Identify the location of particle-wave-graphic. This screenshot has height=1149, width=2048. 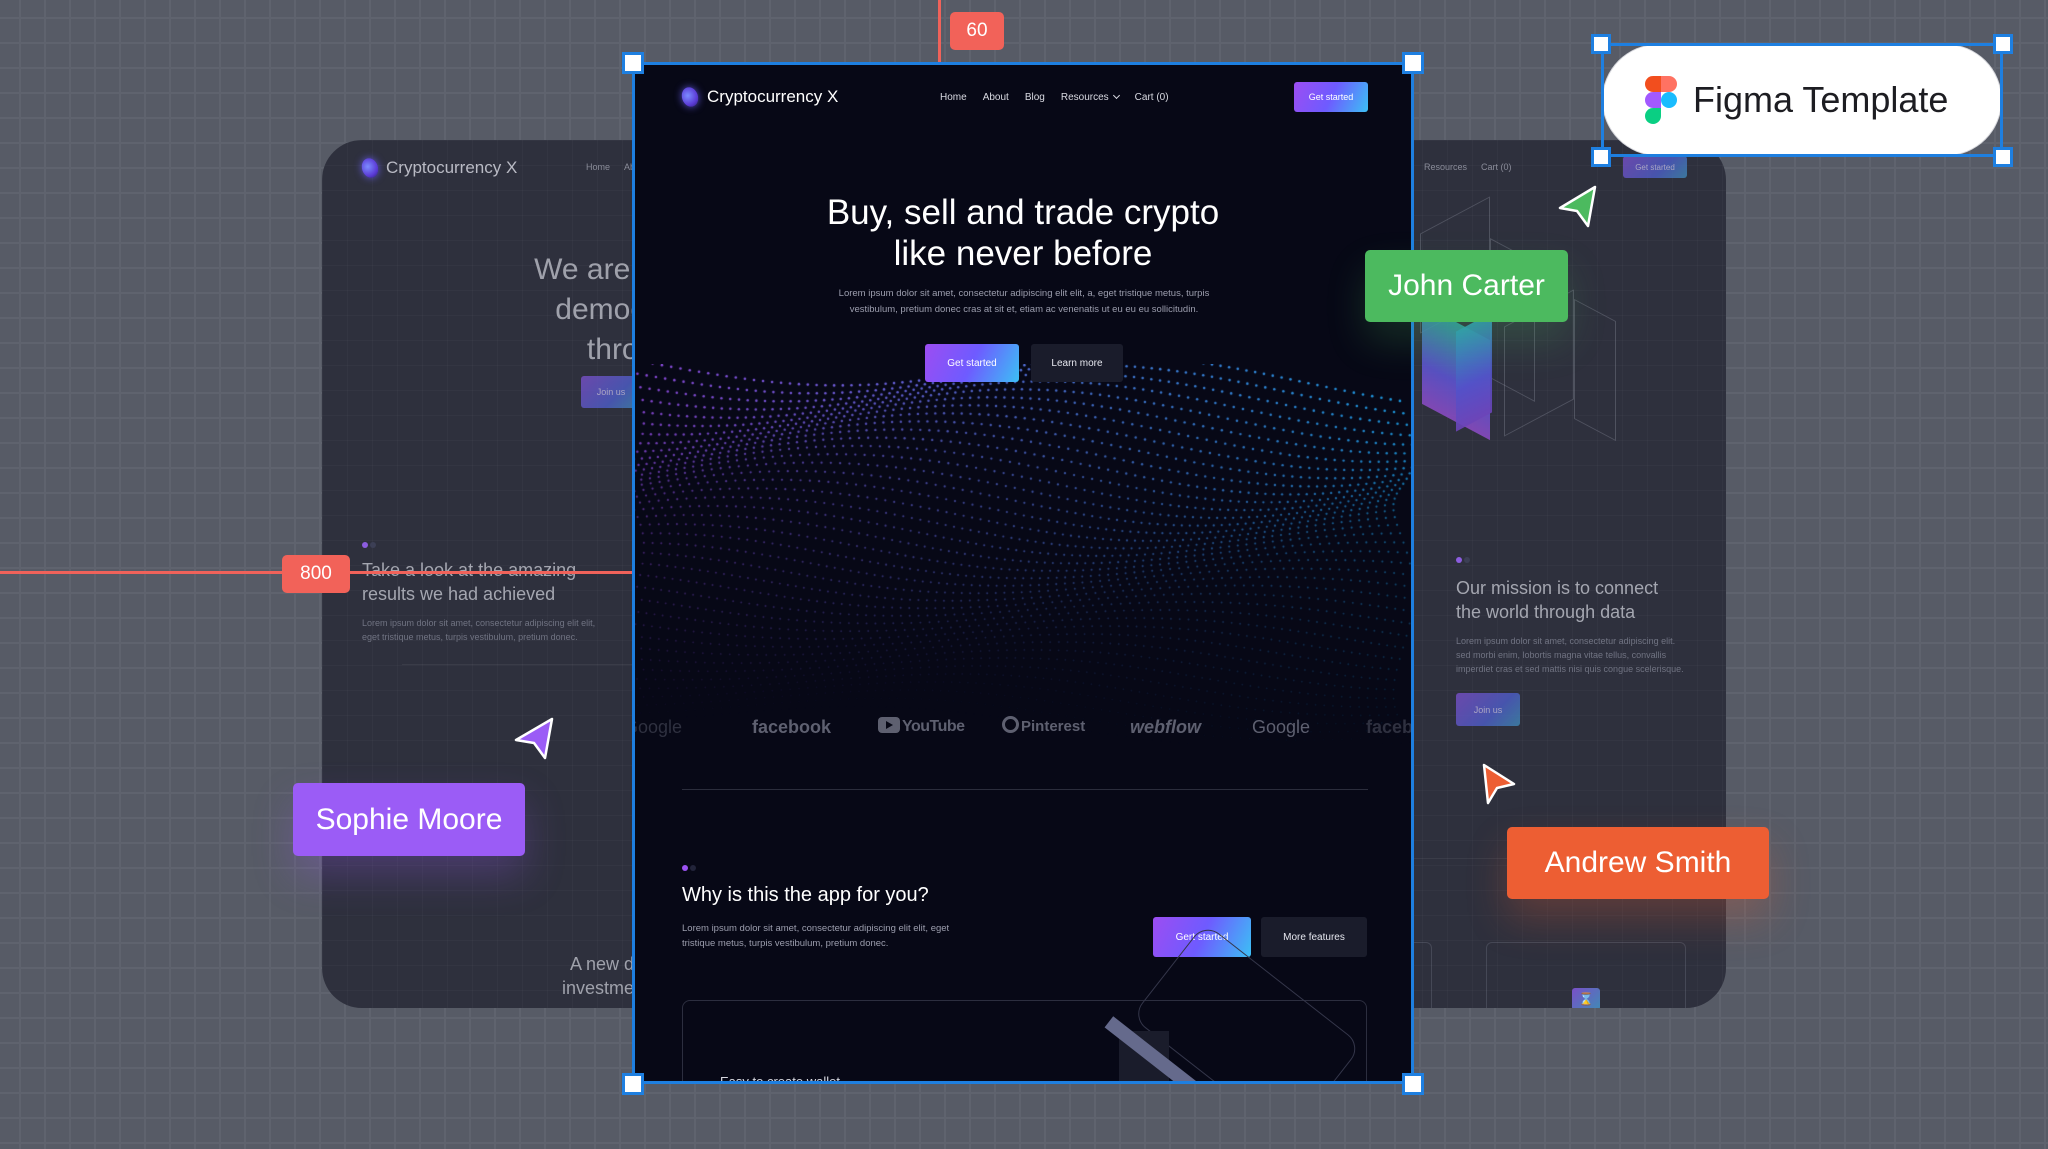
(1023, 554).